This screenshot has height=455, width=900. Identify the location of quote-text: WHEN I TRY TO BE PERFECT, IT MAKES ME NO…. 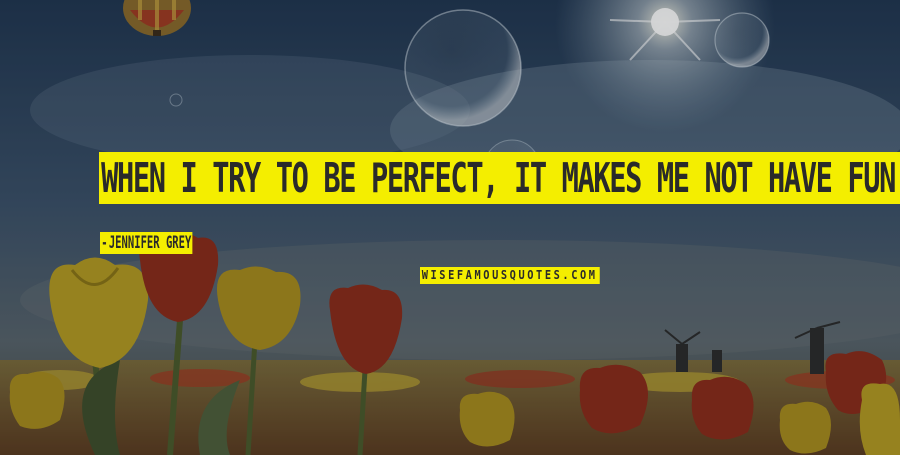
(499, 178).